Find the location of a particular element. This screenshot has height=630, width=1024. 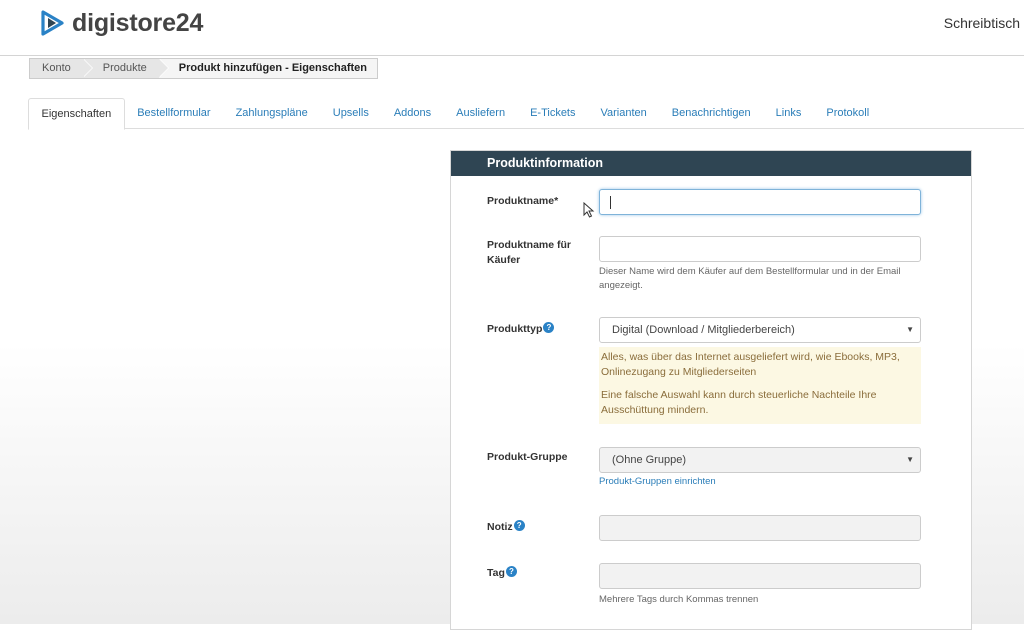

breadcrumb-current: Produkt hinzufügen - Eigenschaften is located at coordinates (268, 68).